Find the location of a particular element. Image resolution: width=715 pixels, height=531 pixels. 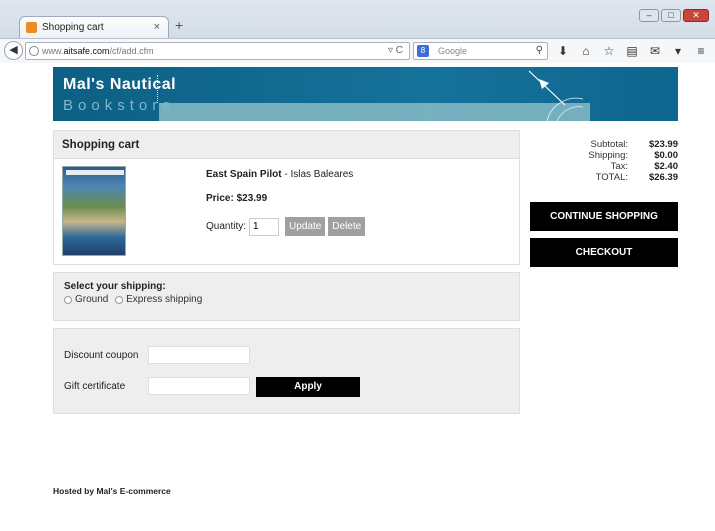

coupon-row: Discount coupon is located at coordinates (157, 355).